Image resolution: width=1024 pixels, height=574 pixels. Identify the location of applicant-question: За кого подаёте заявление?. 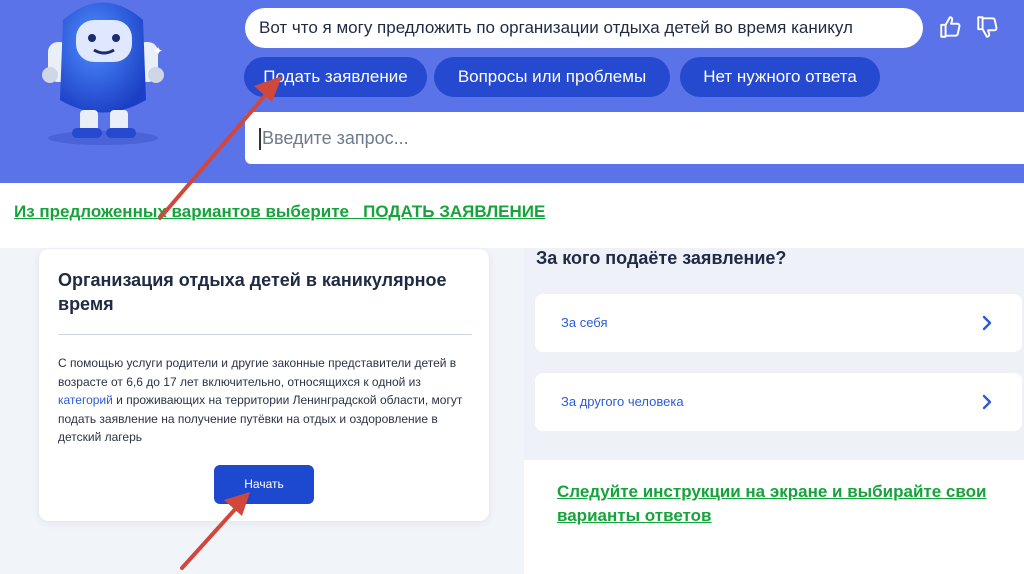
(661, 258).